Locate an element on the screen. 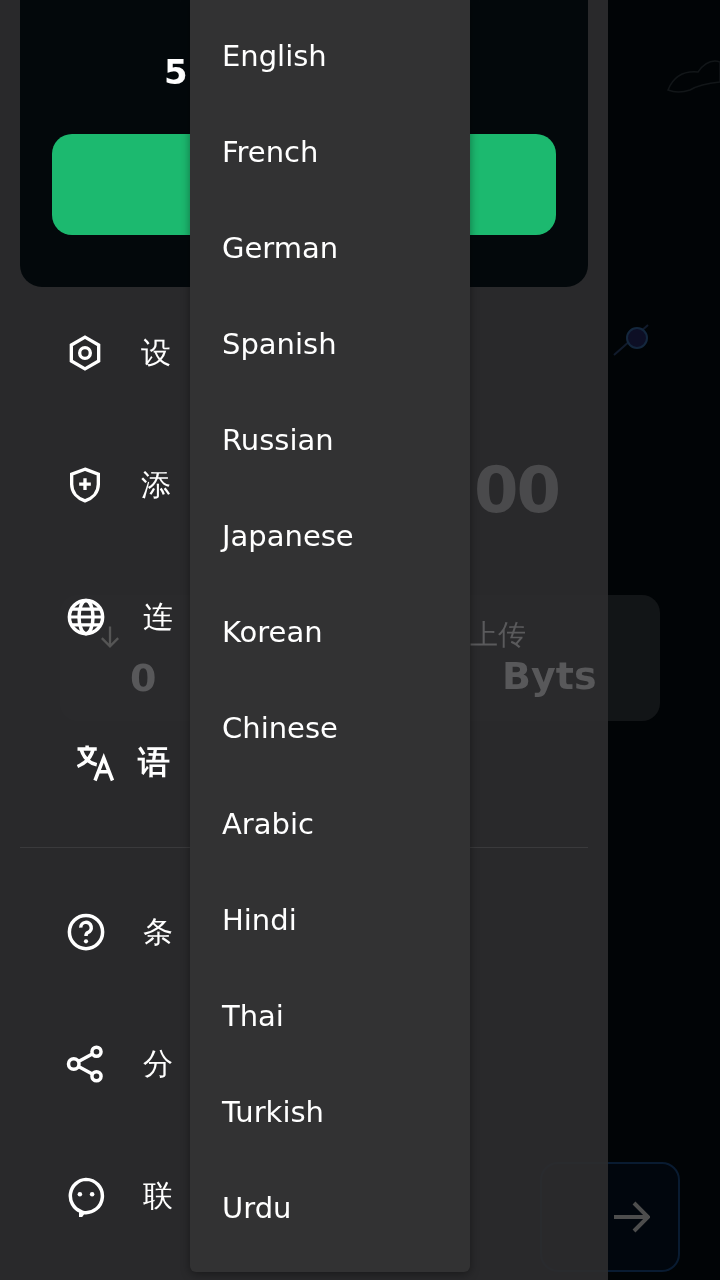  header-title: 5 is located at coordinates (176, 72).